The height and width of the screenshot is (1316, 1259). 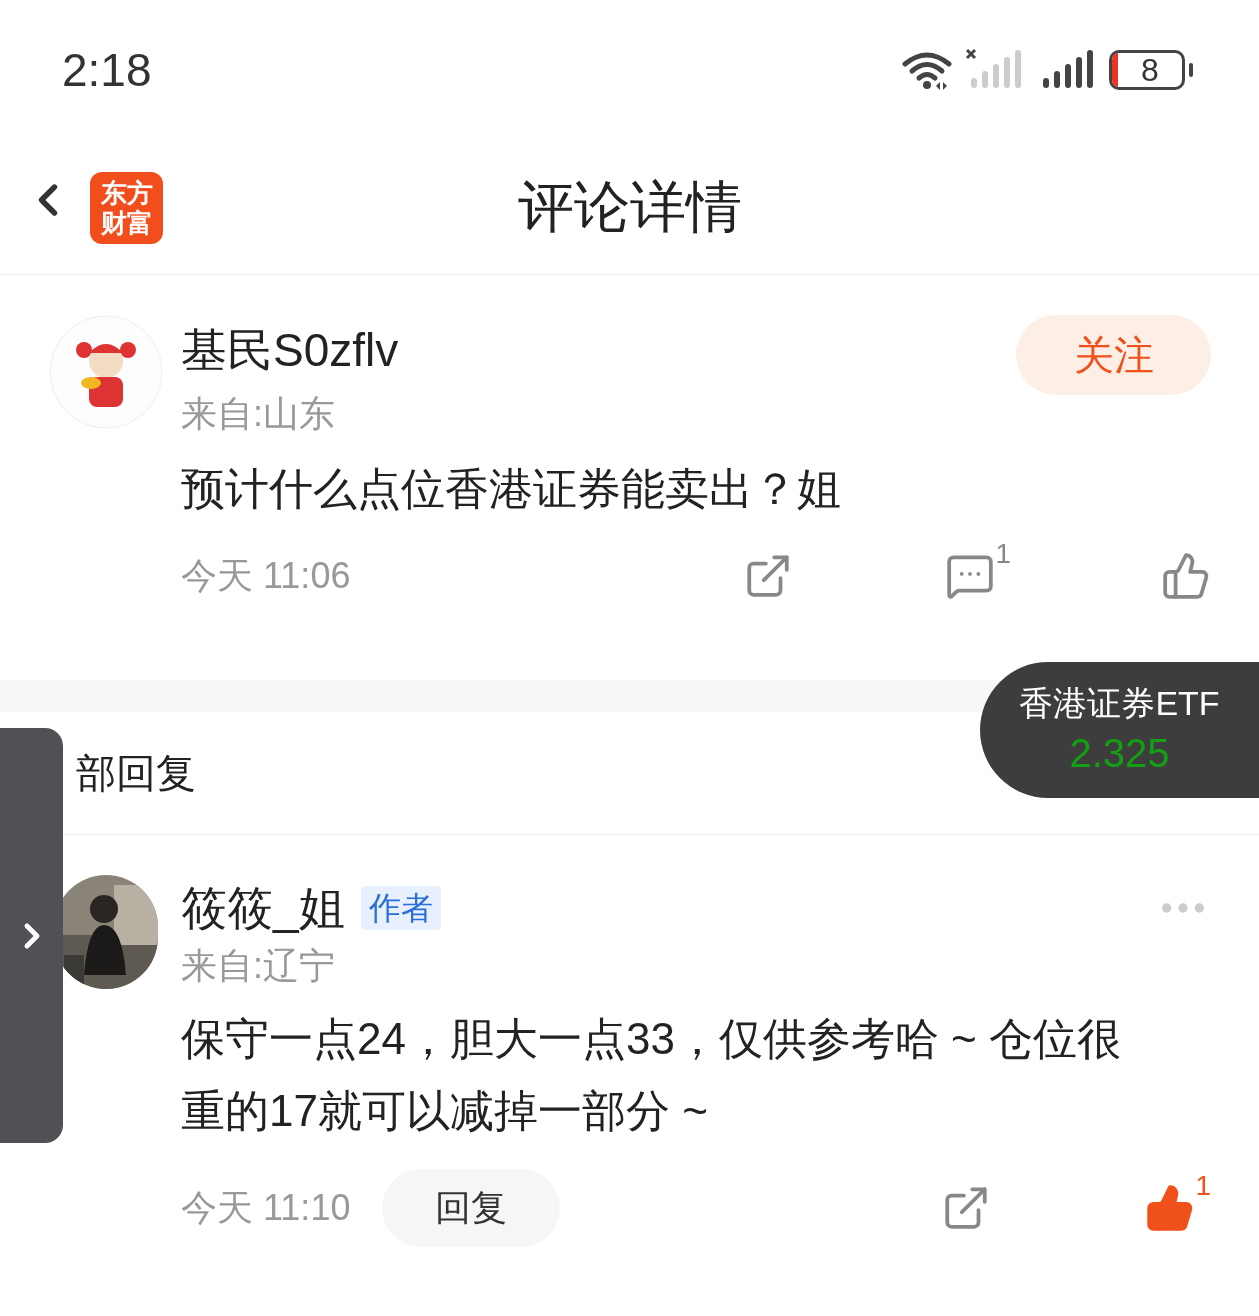 I want to click on reply-text: 保守一点24，胆大一点33，仅供参考哈 ~ 仓位很重的17就可以减掉一部分 ~, so click(x=652, y=1075).